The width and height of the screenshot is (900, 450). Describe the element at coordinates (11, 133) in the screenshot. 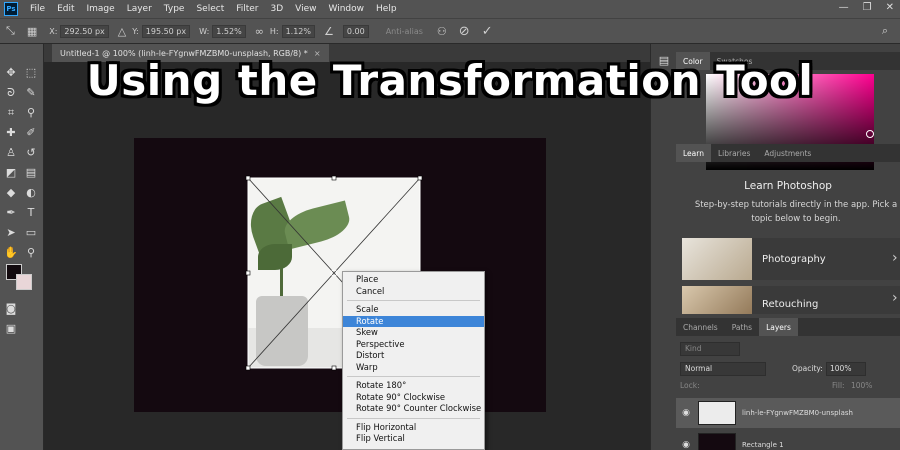

I see `healing-brush-icon: ✚` at that location.